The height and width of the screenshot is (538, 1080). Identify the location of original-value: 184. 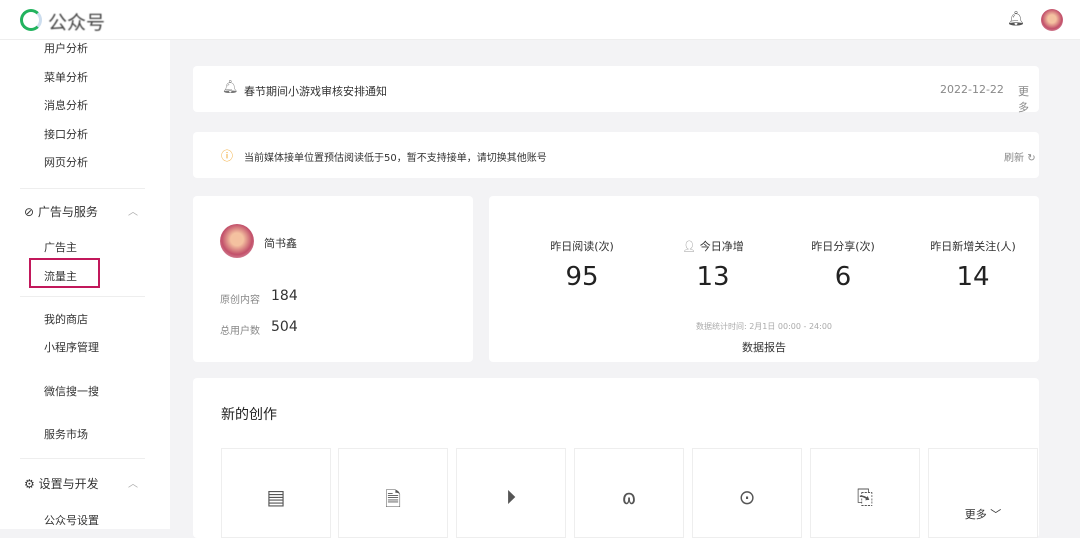
(284, 296).